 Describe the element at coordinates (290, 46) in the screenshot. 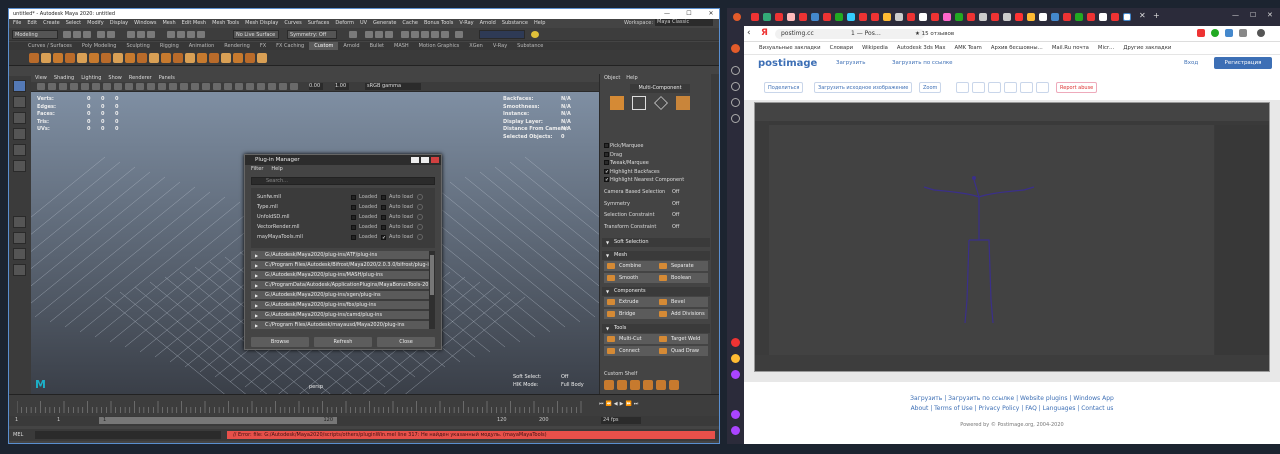

I see `shelf-tab: FX Caching` at that location.